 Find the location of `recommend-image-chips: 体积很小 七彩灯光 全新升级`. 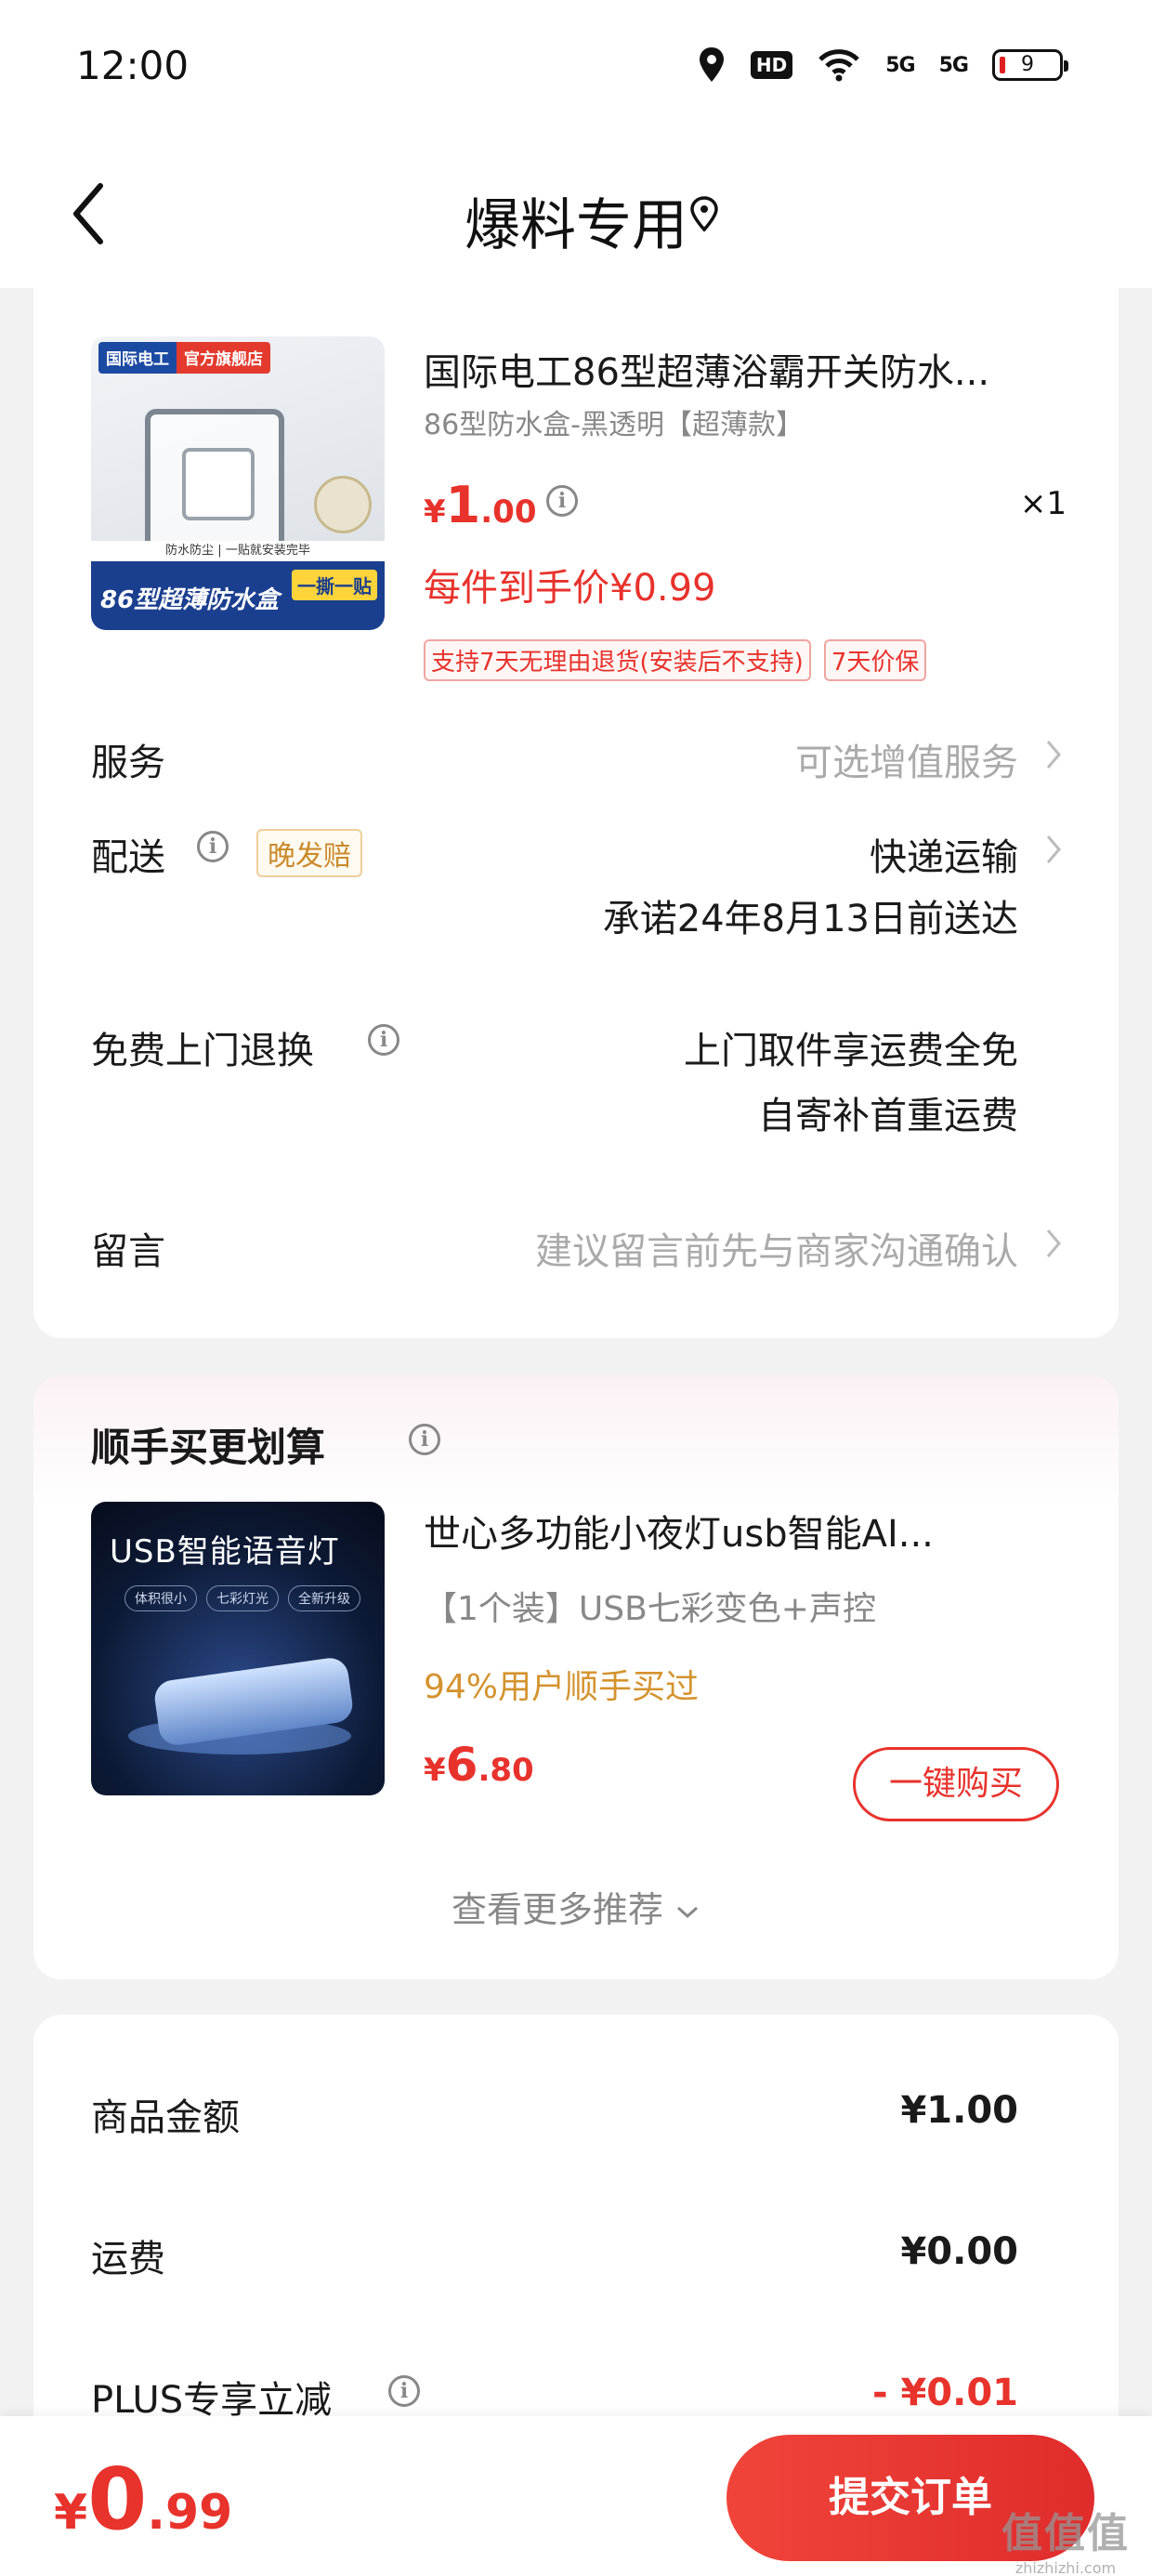

recommend-image-chips: 体积很小 七彩灯光 全新升级 is located at coordinates (242, 1598).